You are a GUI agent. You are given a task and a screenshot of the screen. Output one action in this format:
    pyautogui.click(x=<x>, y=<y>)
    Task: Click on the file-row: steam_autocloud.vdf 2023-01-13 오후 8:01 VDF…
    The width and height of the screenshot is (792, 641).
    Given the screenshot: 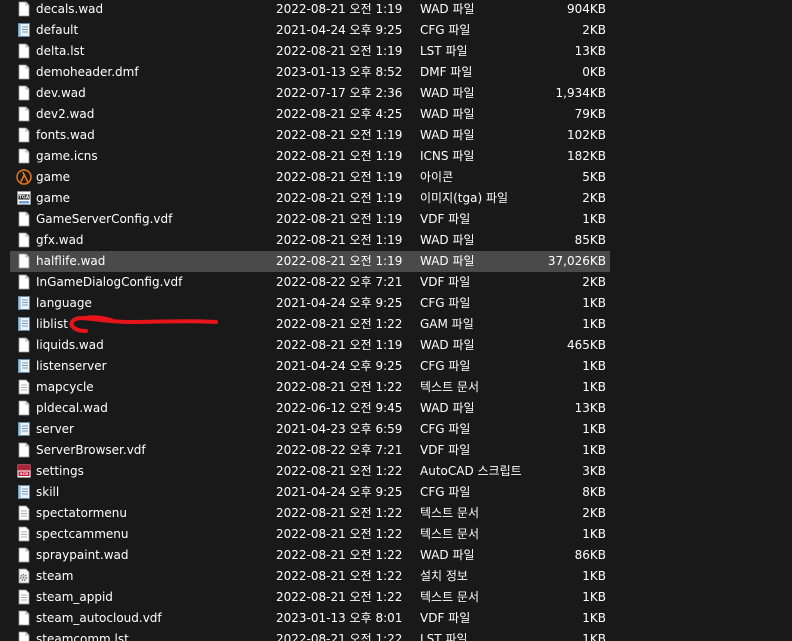 What is the action you would take?
    pyautogui.click(x=310, y=618)
    